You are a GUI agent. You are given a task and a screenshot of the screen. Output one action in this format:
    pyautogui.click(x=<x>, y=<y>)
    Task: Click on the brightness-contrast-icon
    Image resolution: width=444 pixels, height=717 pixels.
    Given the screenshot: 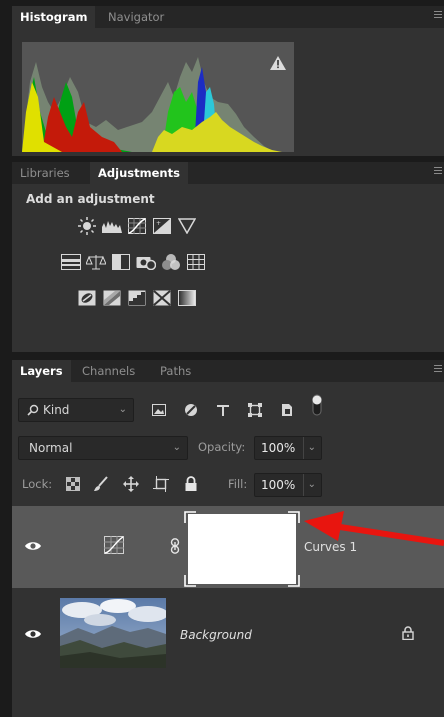 What is the action you would take?
    pyautogui.click(x=87, y=226)
    